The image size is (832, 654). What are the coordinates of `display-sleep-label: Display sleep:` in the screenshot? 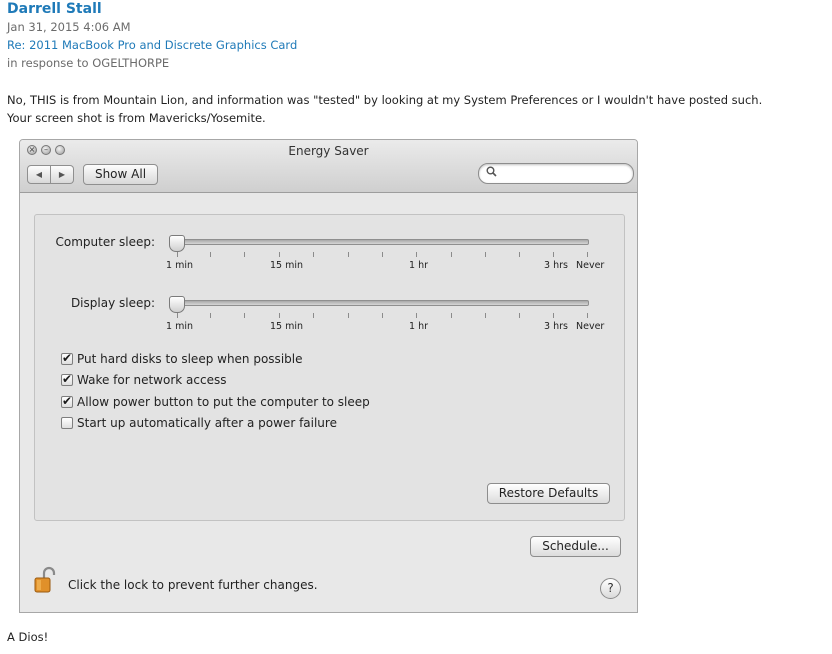 It's located at (112, 303).